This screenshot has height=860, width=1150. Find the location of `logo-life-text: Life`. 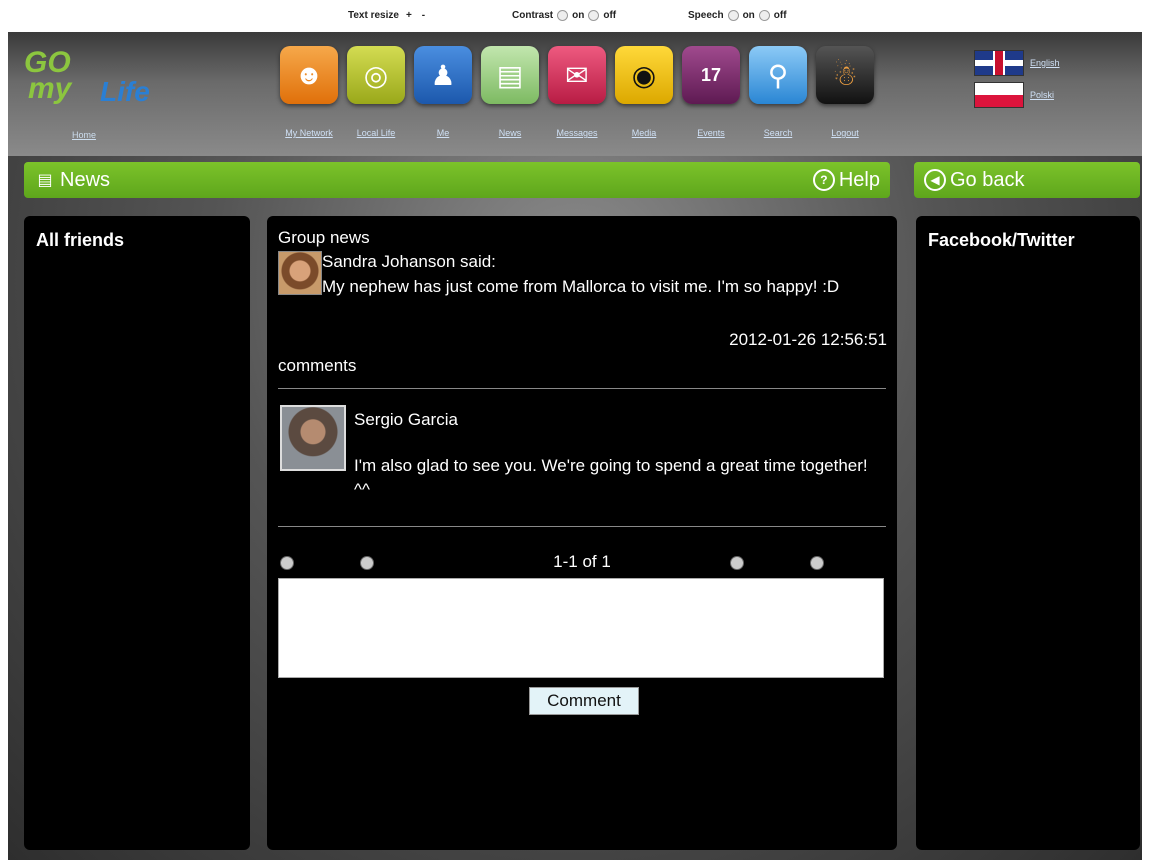

logo-life-text: Life is located at coordinates (125, 91).